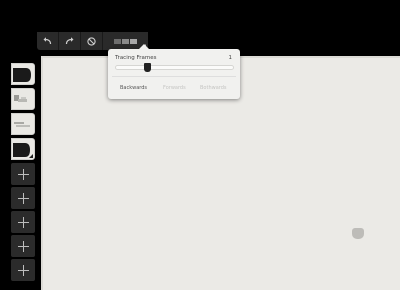  I want to click on toolbar, so click(92, 41).